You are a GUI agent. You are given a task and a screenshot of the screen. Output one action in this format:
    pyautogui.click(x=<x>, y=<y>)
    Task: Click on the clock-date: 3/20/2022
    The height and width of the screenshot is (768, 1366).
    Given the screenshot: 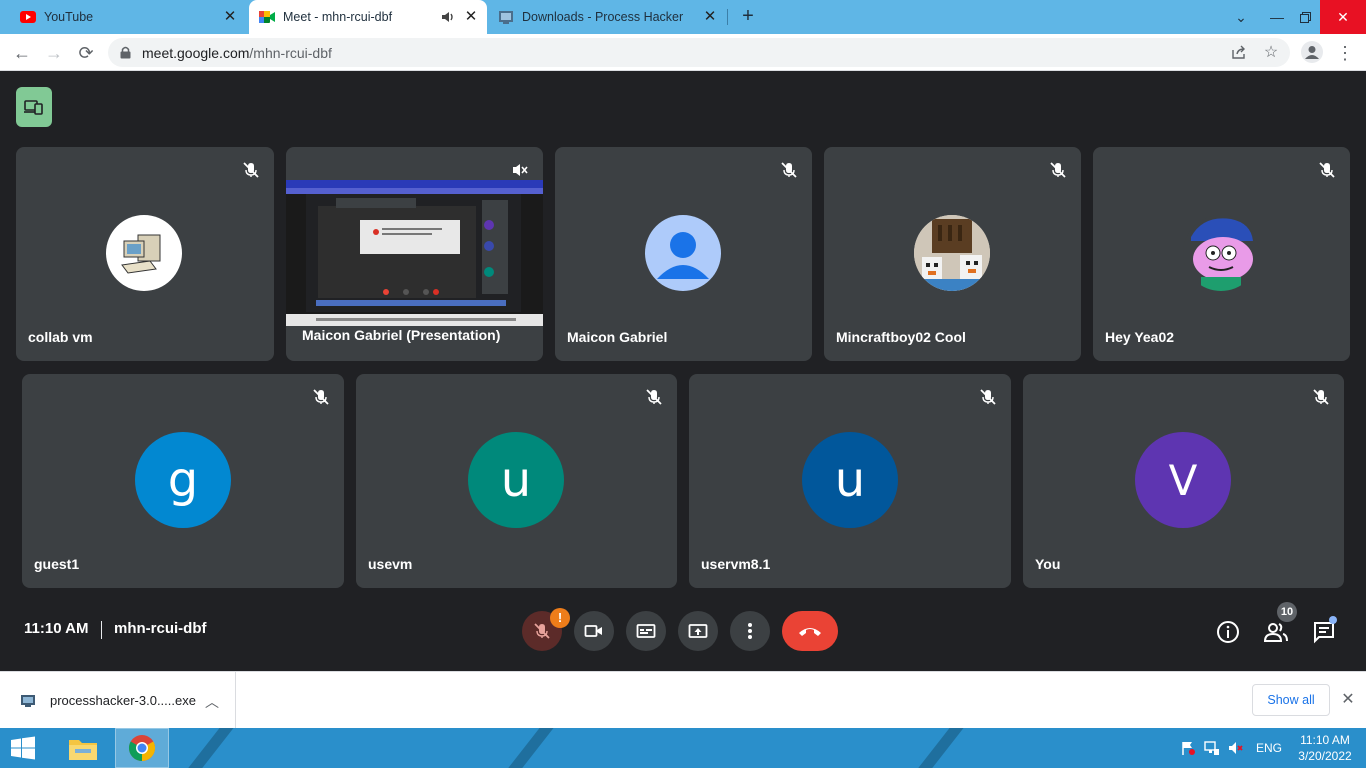 What is the action you would take?
    pyautogui.click(x=1325, y=756)
    